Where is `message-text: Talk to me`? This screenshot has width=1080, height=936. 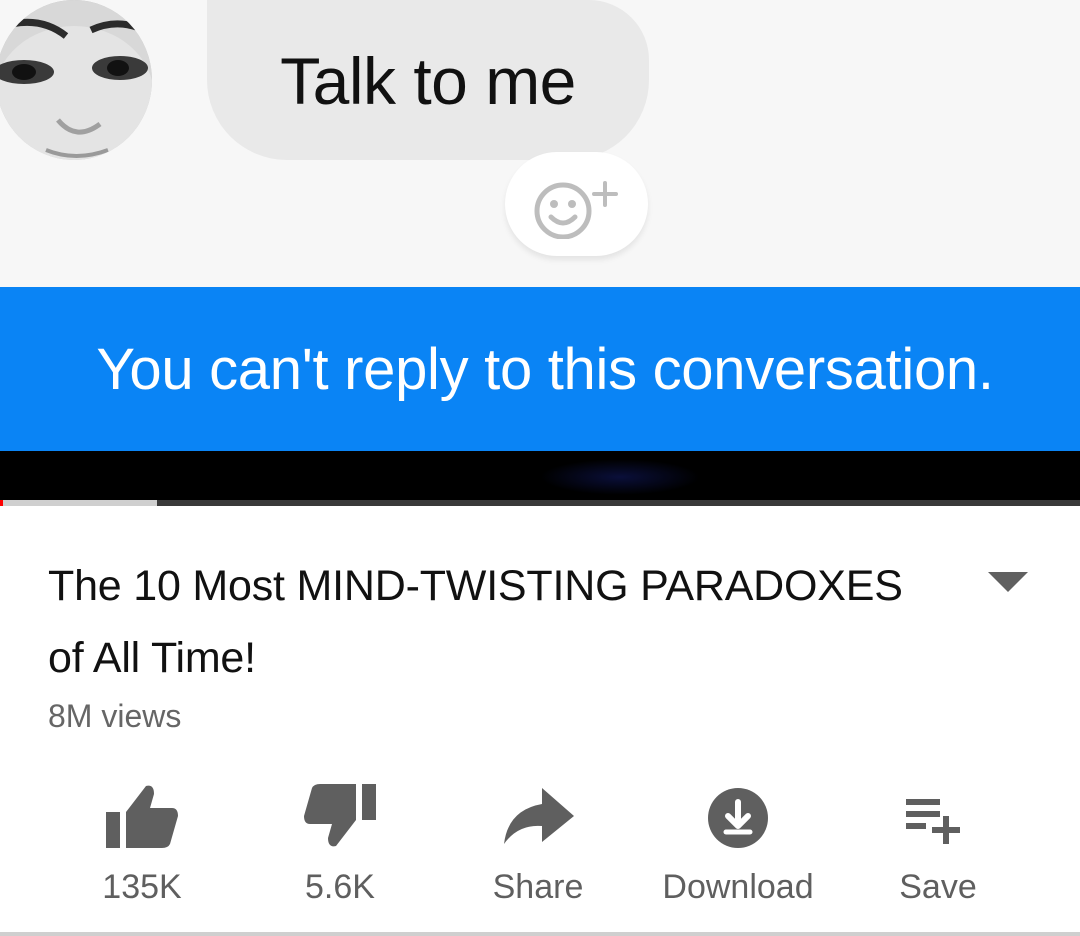
message-text: Talk to me is located at coordinates (428, 81).